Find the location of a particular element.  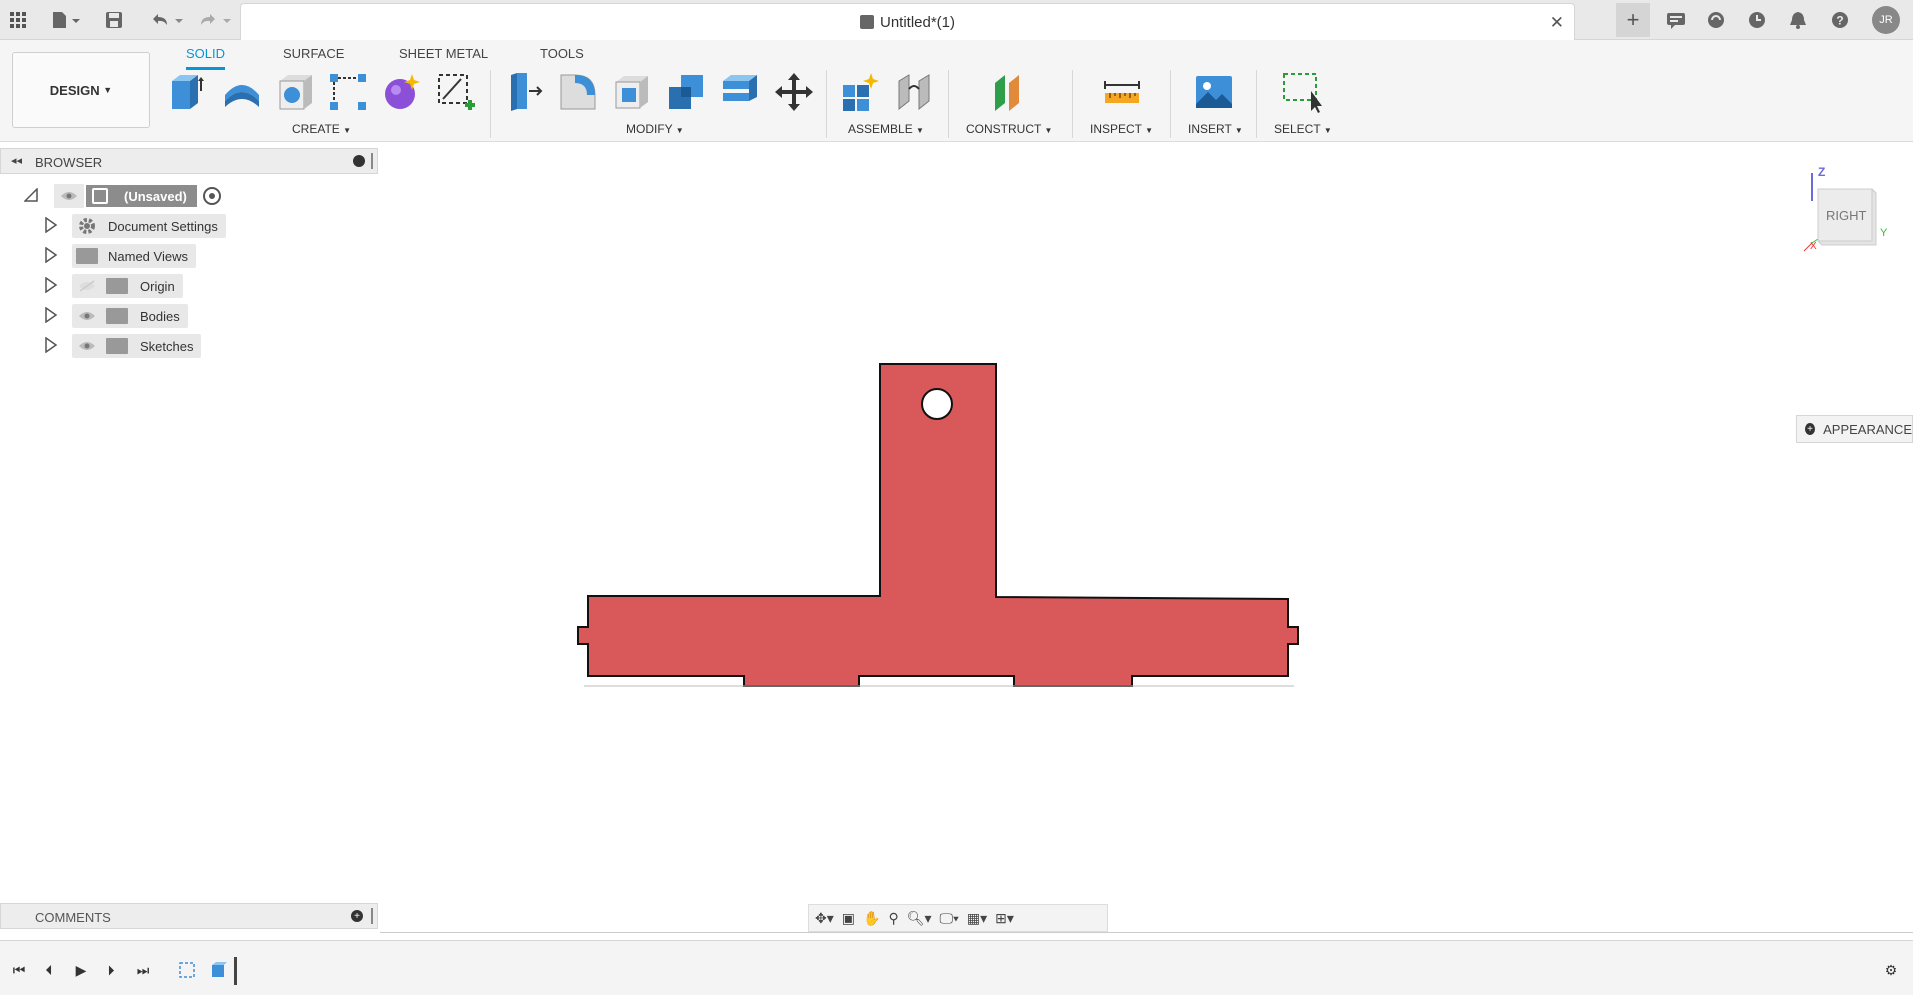

workspace-switcher-button: DESIGN ▼ is located at coordinates (81, 90).